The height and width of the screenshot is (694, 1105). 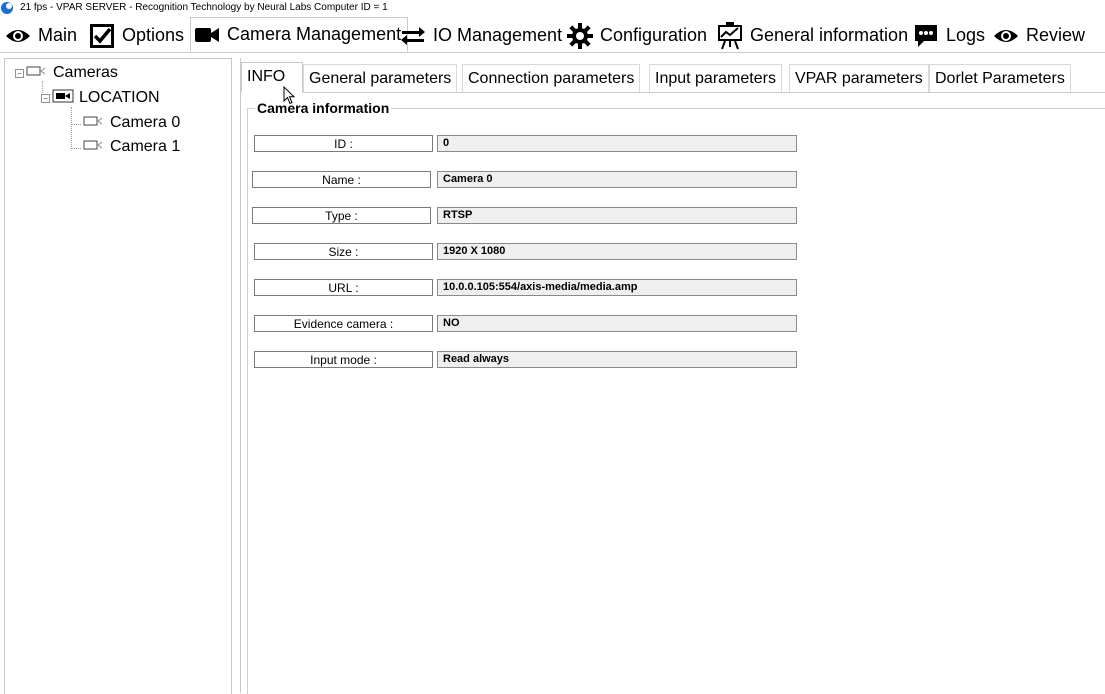 I want to click on tab-label: Options, so click(x=153, y=35).